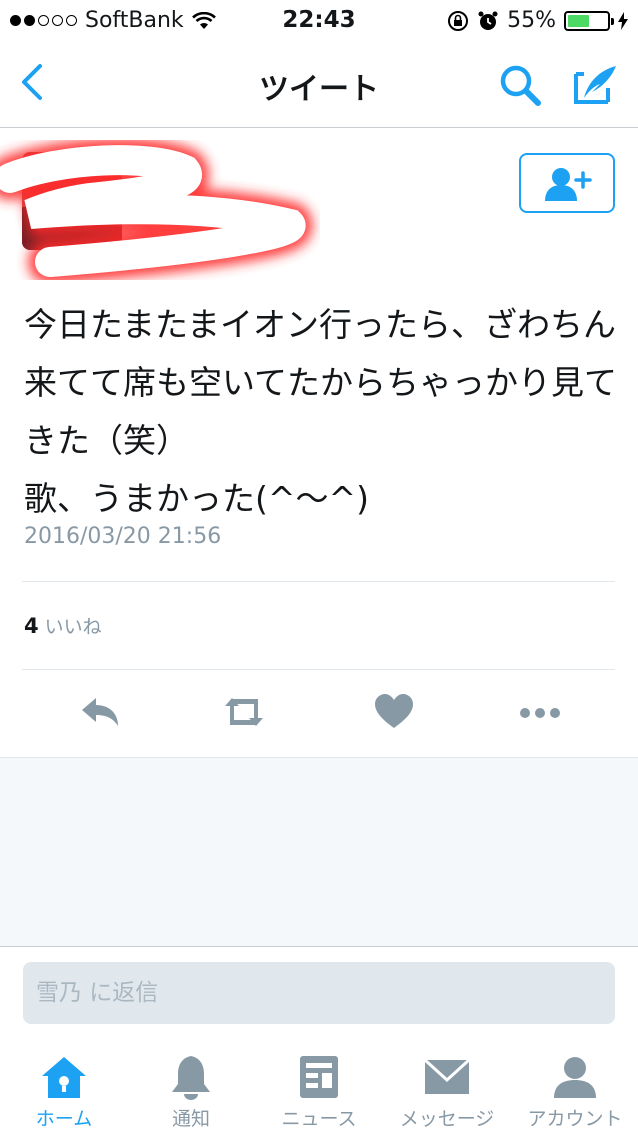 Image resolution: width=638 pixels, height=1136 pixels. I want to click on tab-account: アカウント, so click(574, 1088).